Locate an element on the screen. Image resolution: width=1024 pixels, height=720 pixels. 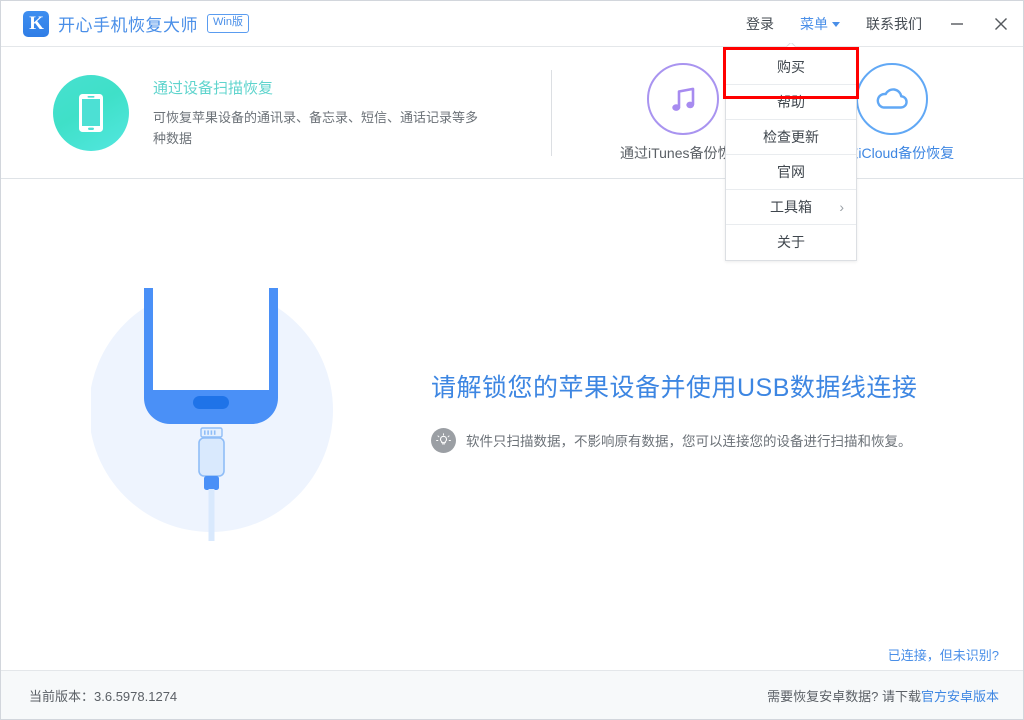
page-title: 请解锁您的苹果设备并使用USB数据线连接 is located at coordinates (674, 387).